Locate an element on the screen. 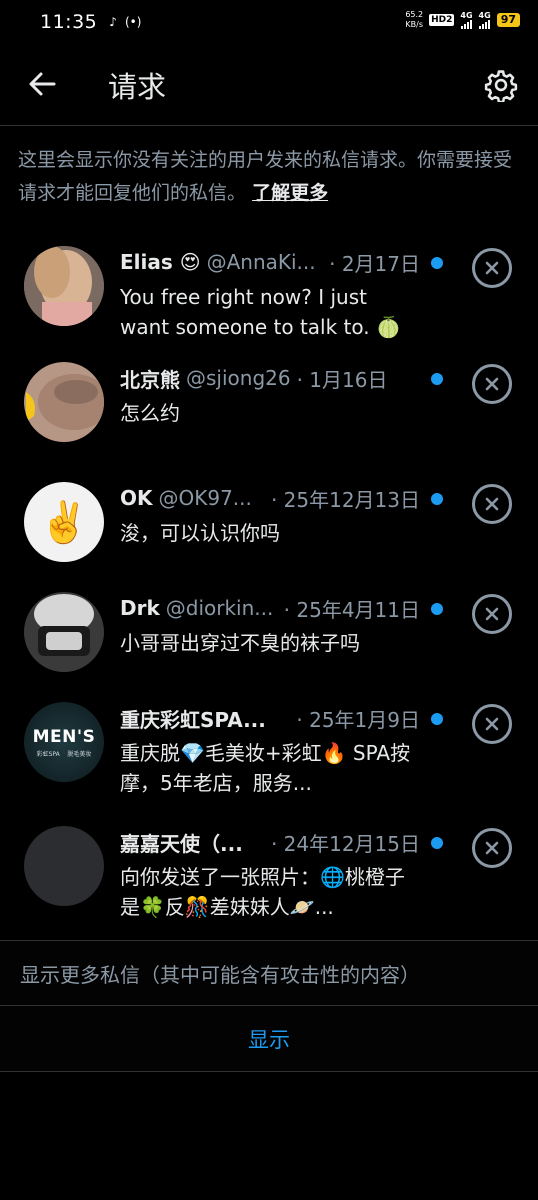 The width and height of the screenshot is (538, 1200). avatar: MEN'S 彩虹SPA 脱毛美妆 is located at coordinates (64, 742).